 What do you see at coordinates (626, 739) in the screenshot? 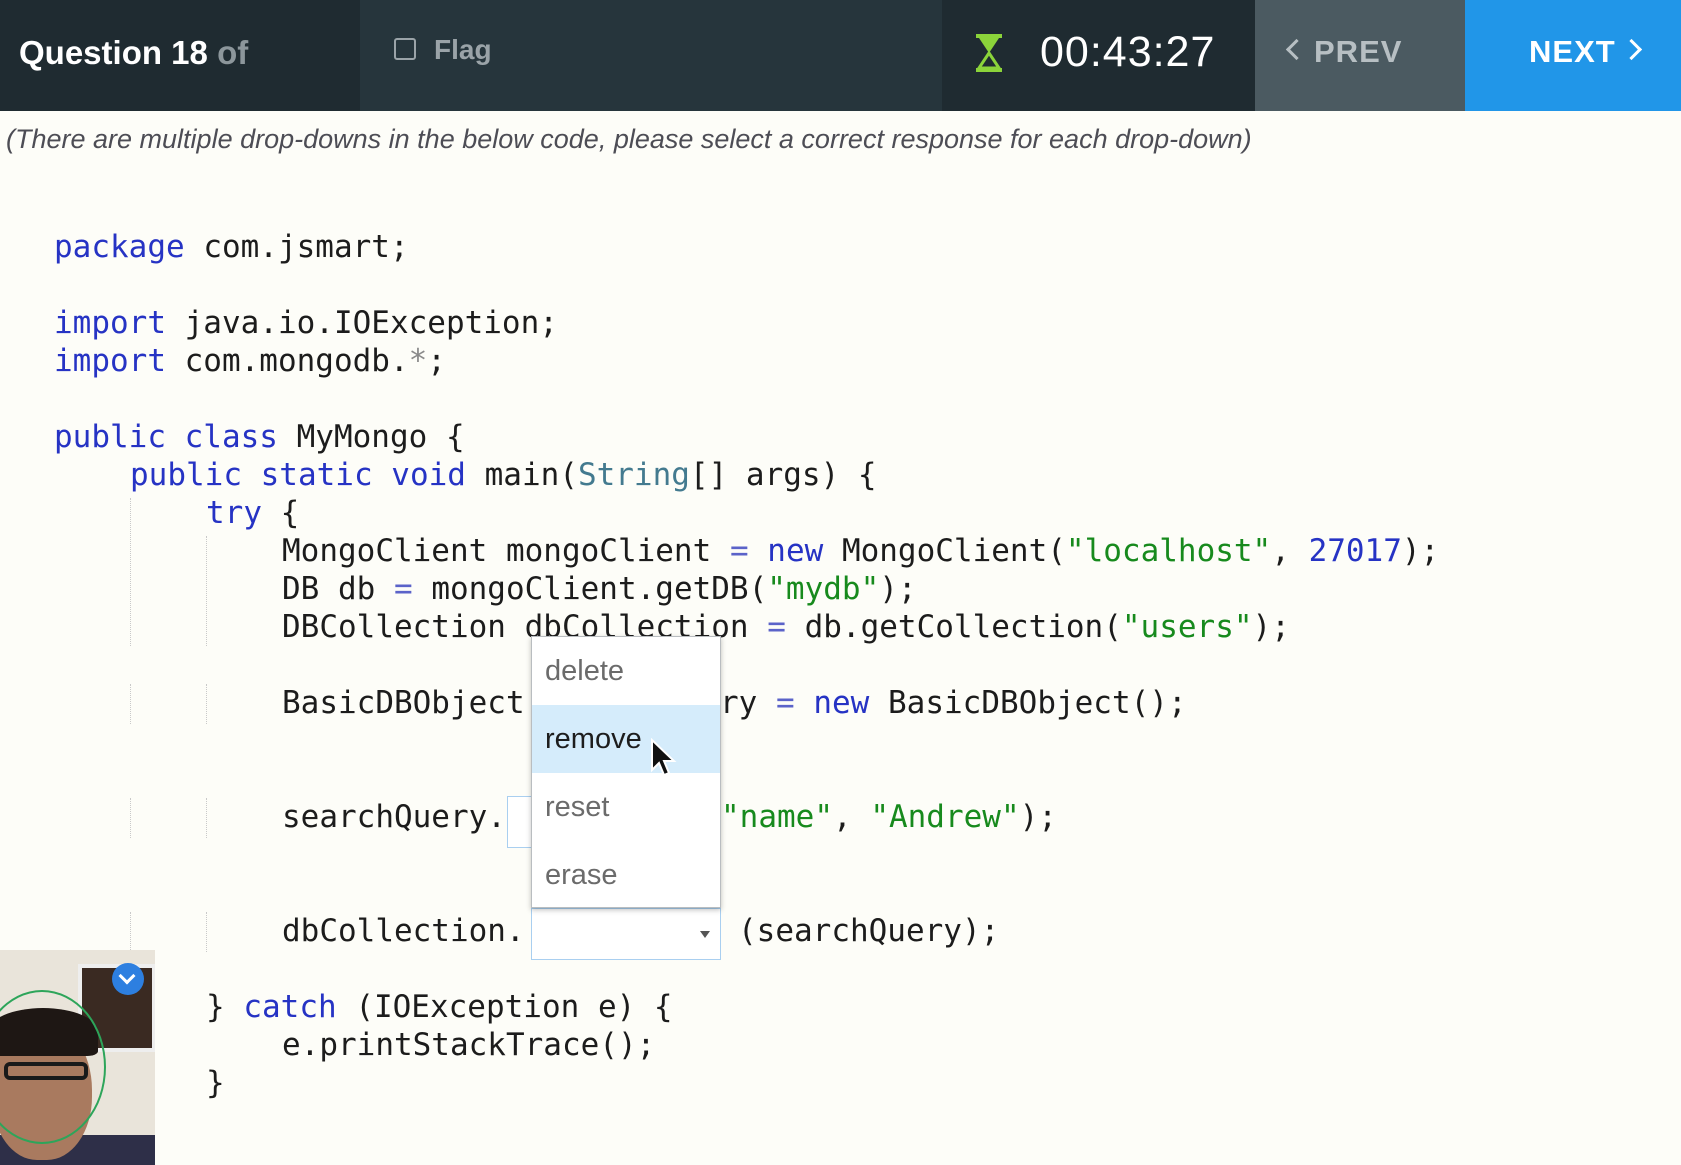
I see `dropdown-option-remove: remove` at bounding box center [626, 739].